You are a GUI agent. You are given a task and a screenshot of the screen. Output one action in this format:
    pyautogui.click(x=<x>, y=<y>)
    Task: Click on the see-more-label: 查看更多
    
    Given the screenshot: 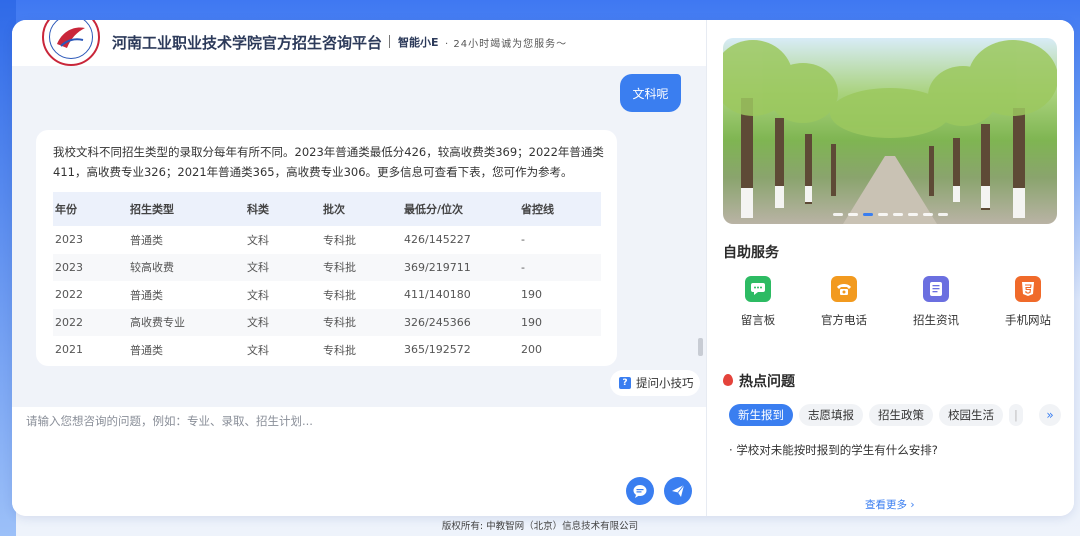 What is the action you would take?
    pyautogui.click(x=886, y=505)
    